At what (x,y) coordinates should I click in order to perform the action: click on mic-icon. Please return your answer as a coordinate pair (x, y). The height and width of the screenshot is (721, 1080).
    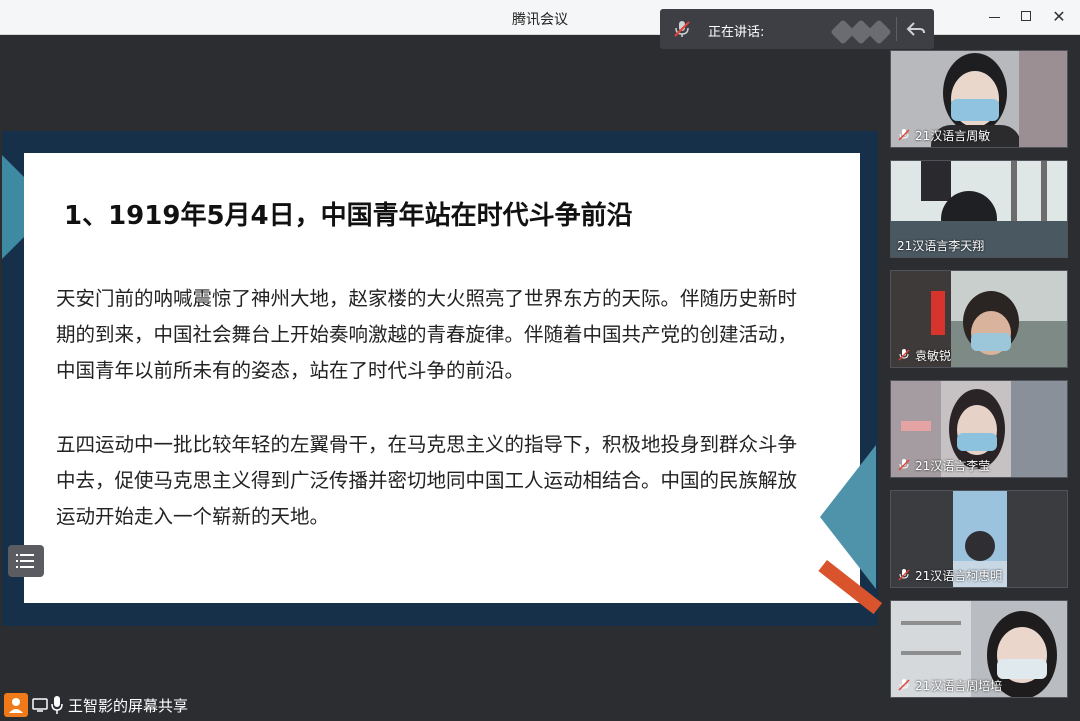
    Looking at the image, I should click on (57, 705).